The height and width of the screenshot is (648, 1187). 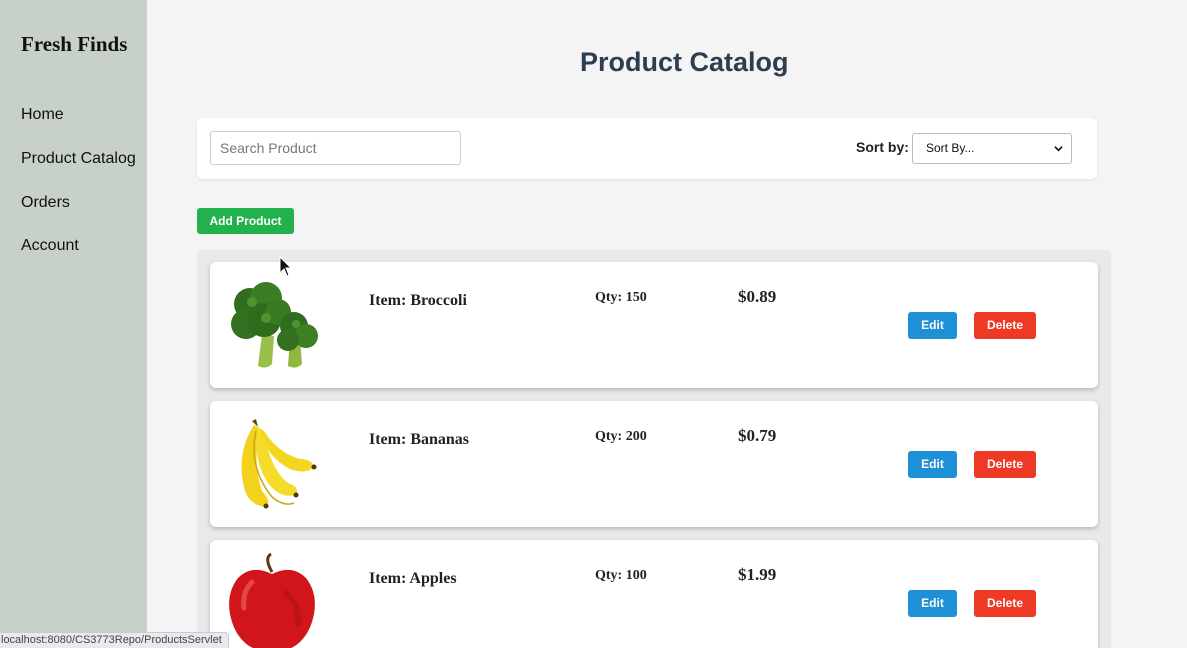 I want to click on sidebar-item-account: Account, so click(x=50, y=246).